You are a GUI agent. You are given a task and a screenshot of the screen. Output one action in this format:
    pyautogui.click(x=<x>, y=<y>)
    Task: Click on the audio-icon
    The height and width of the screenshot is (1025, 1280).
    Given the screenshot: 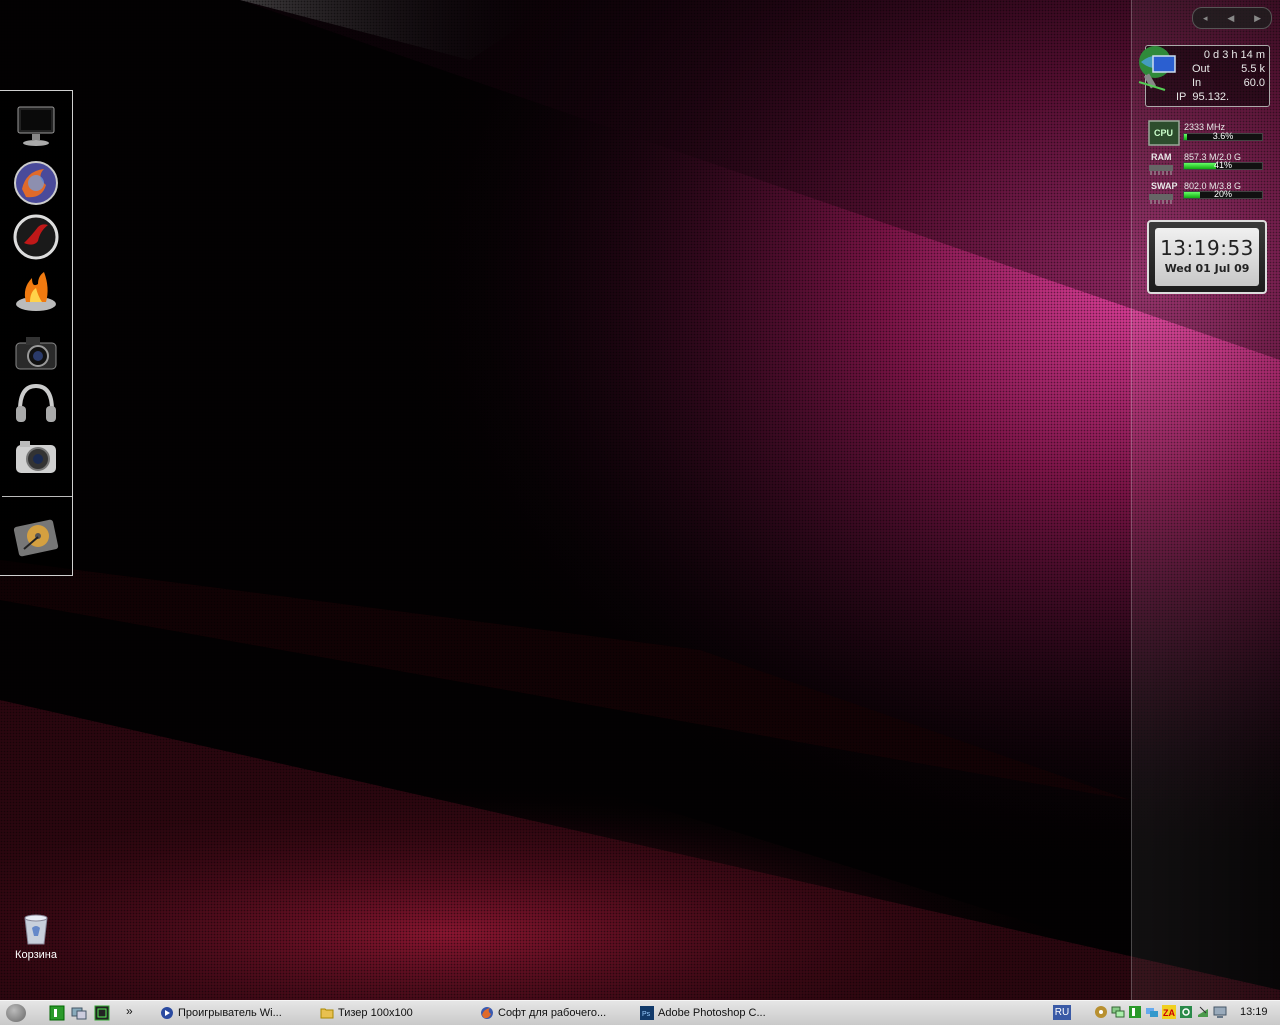 What is the action you would take?
    pyautogui.click(x=1101, y=1012)
    